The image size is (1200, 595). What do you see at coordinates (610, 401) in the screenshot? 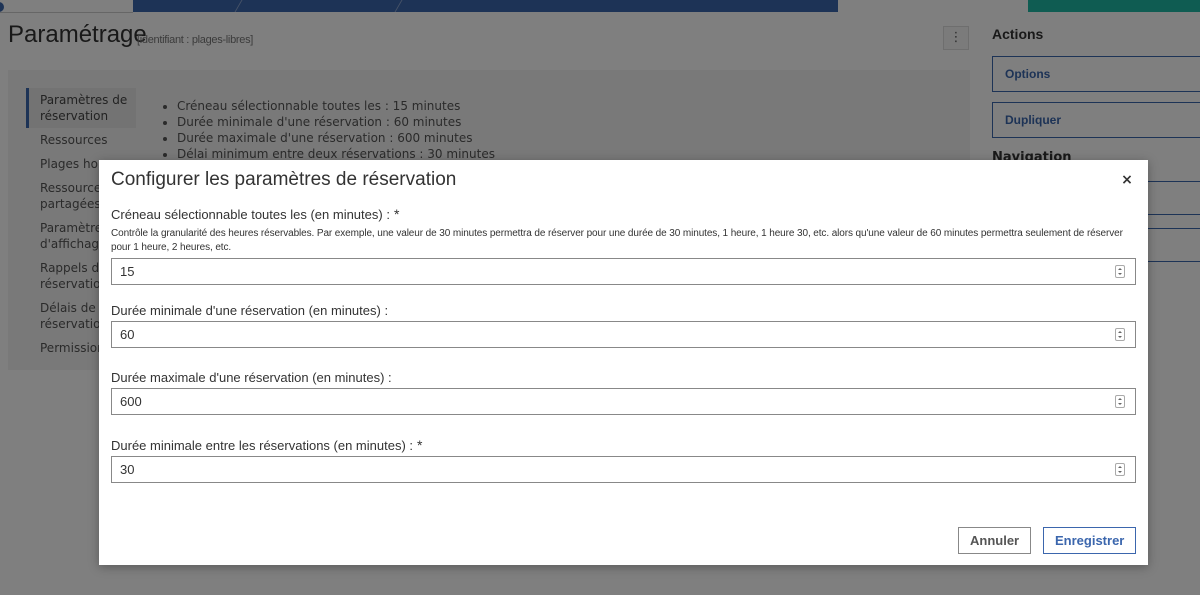
I see `max-duration-input` at bounding box center [610, 401].